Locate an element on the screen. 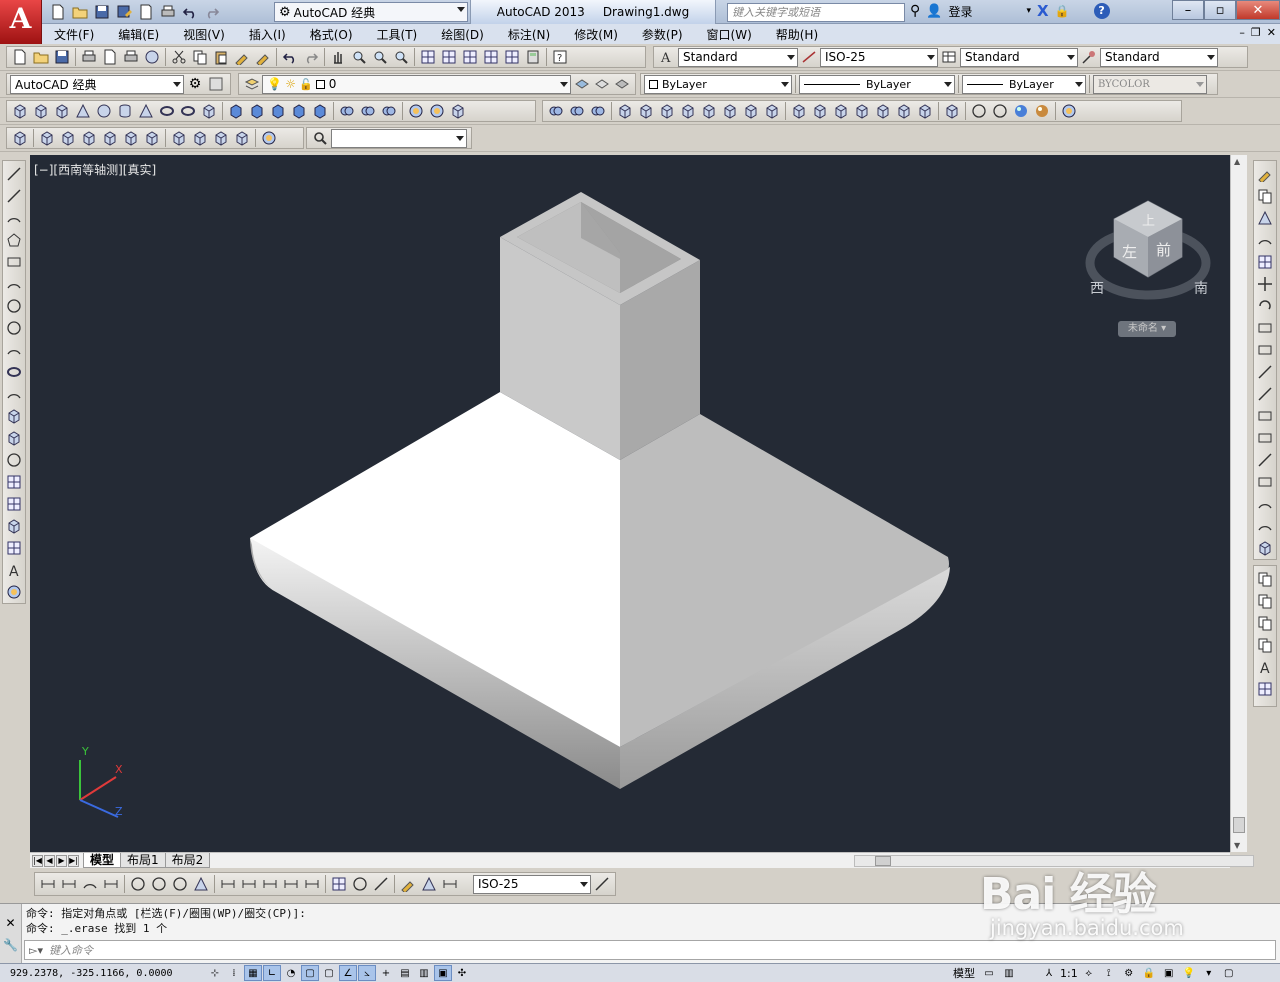 The image size is (1280, 982). send-back-icon is located at coordinates (1265, 601).